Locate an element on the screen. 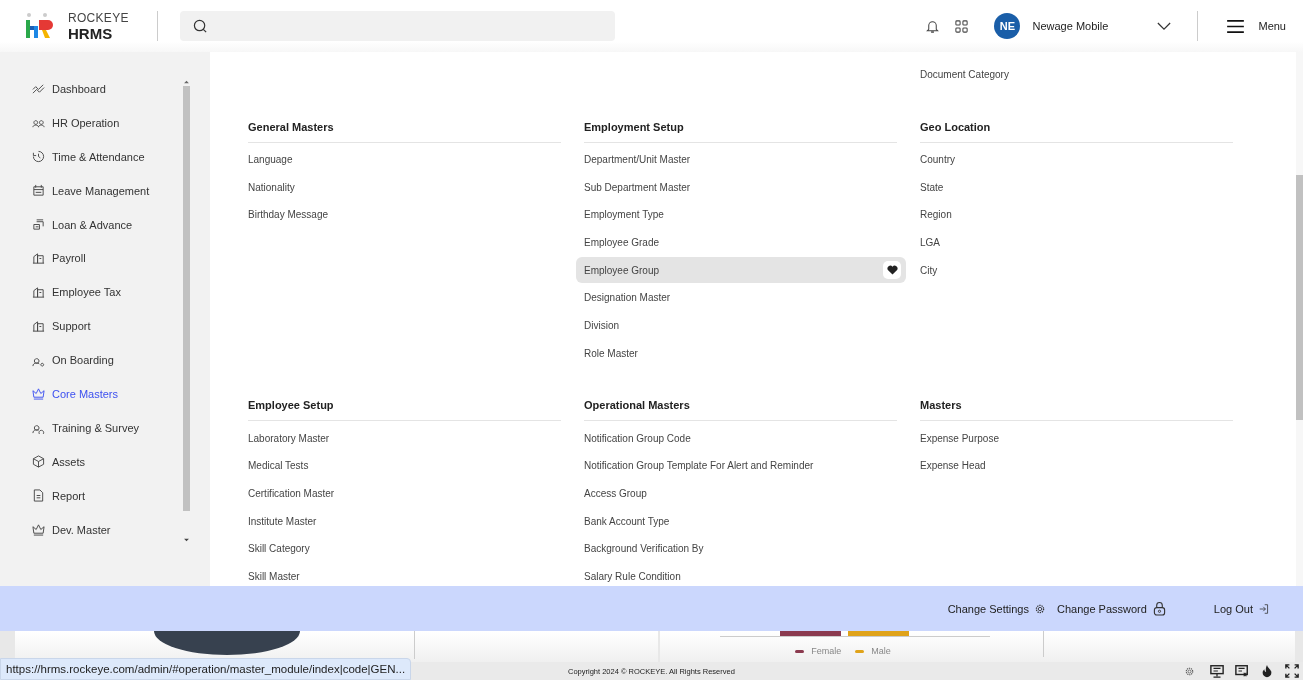  menu-item-label: Designation Master is located at coordinates (628, 298).